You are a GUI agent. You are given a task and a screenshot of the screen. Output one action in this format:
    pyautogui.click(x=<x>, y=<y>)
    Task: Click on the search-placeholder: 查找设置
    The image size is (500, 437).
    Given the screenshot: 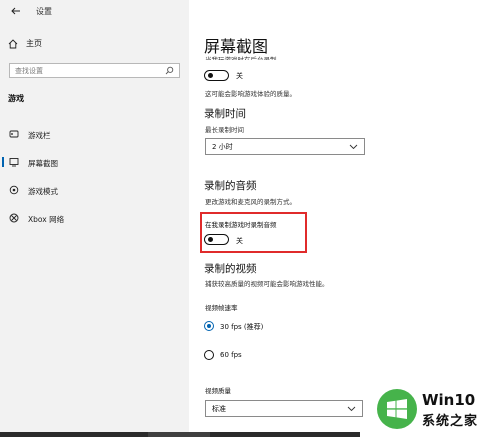 What is the action you would take?
    pyautogui.click(x=29, y=70)
    